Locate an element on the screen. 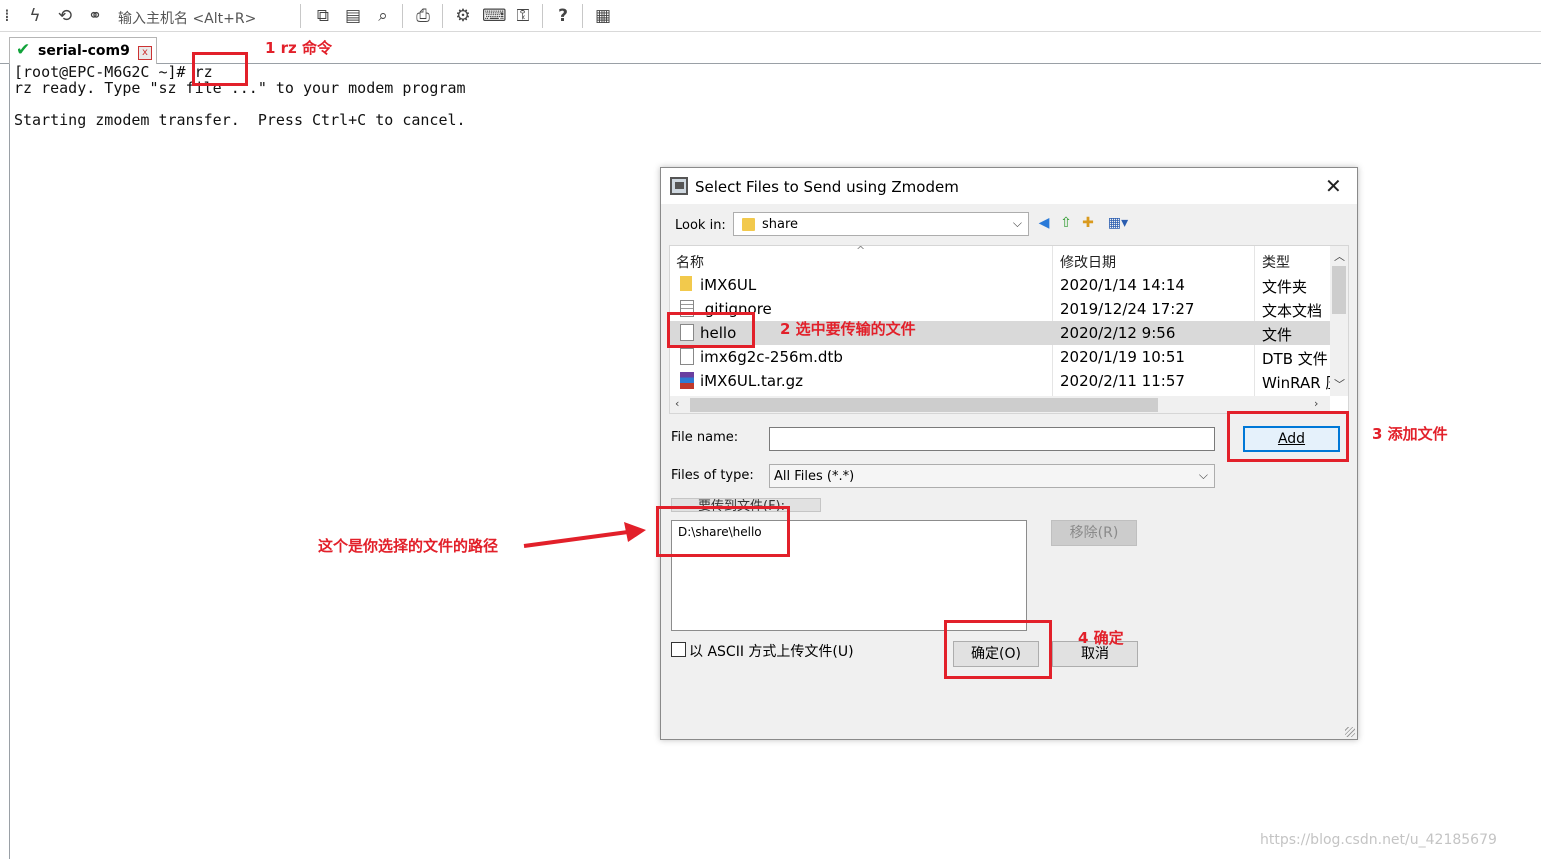 This screenshot has width=1541, height=859. map-icon: ▦ is located at coordinates (603, 16).